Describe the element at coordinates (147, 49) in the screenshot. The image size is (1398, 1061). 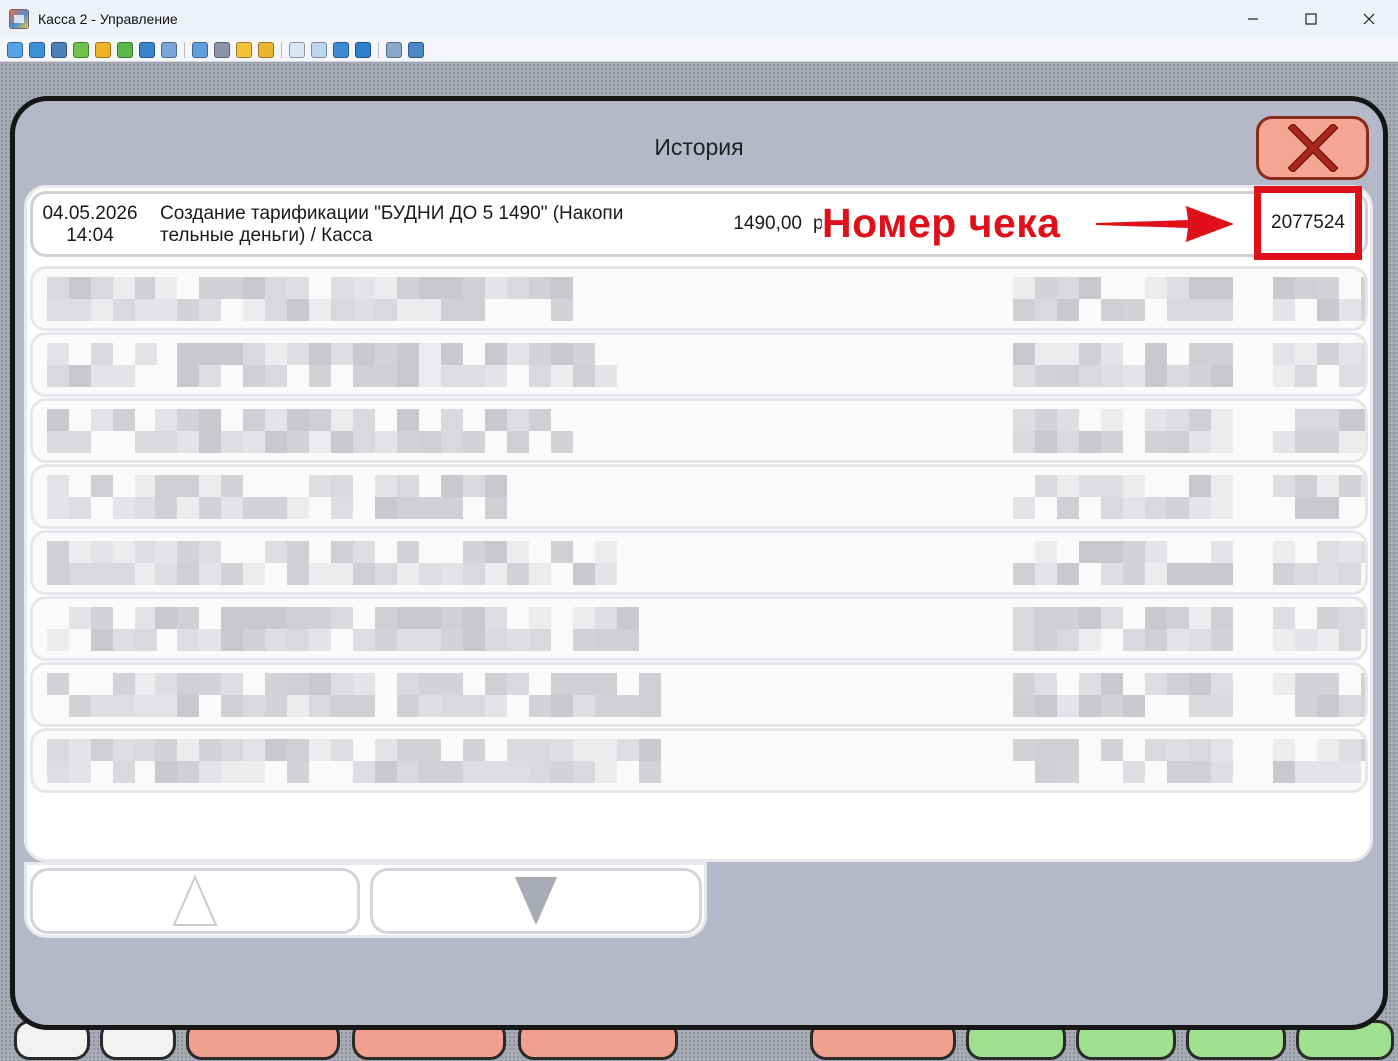
I see `phone-icon` at that location.